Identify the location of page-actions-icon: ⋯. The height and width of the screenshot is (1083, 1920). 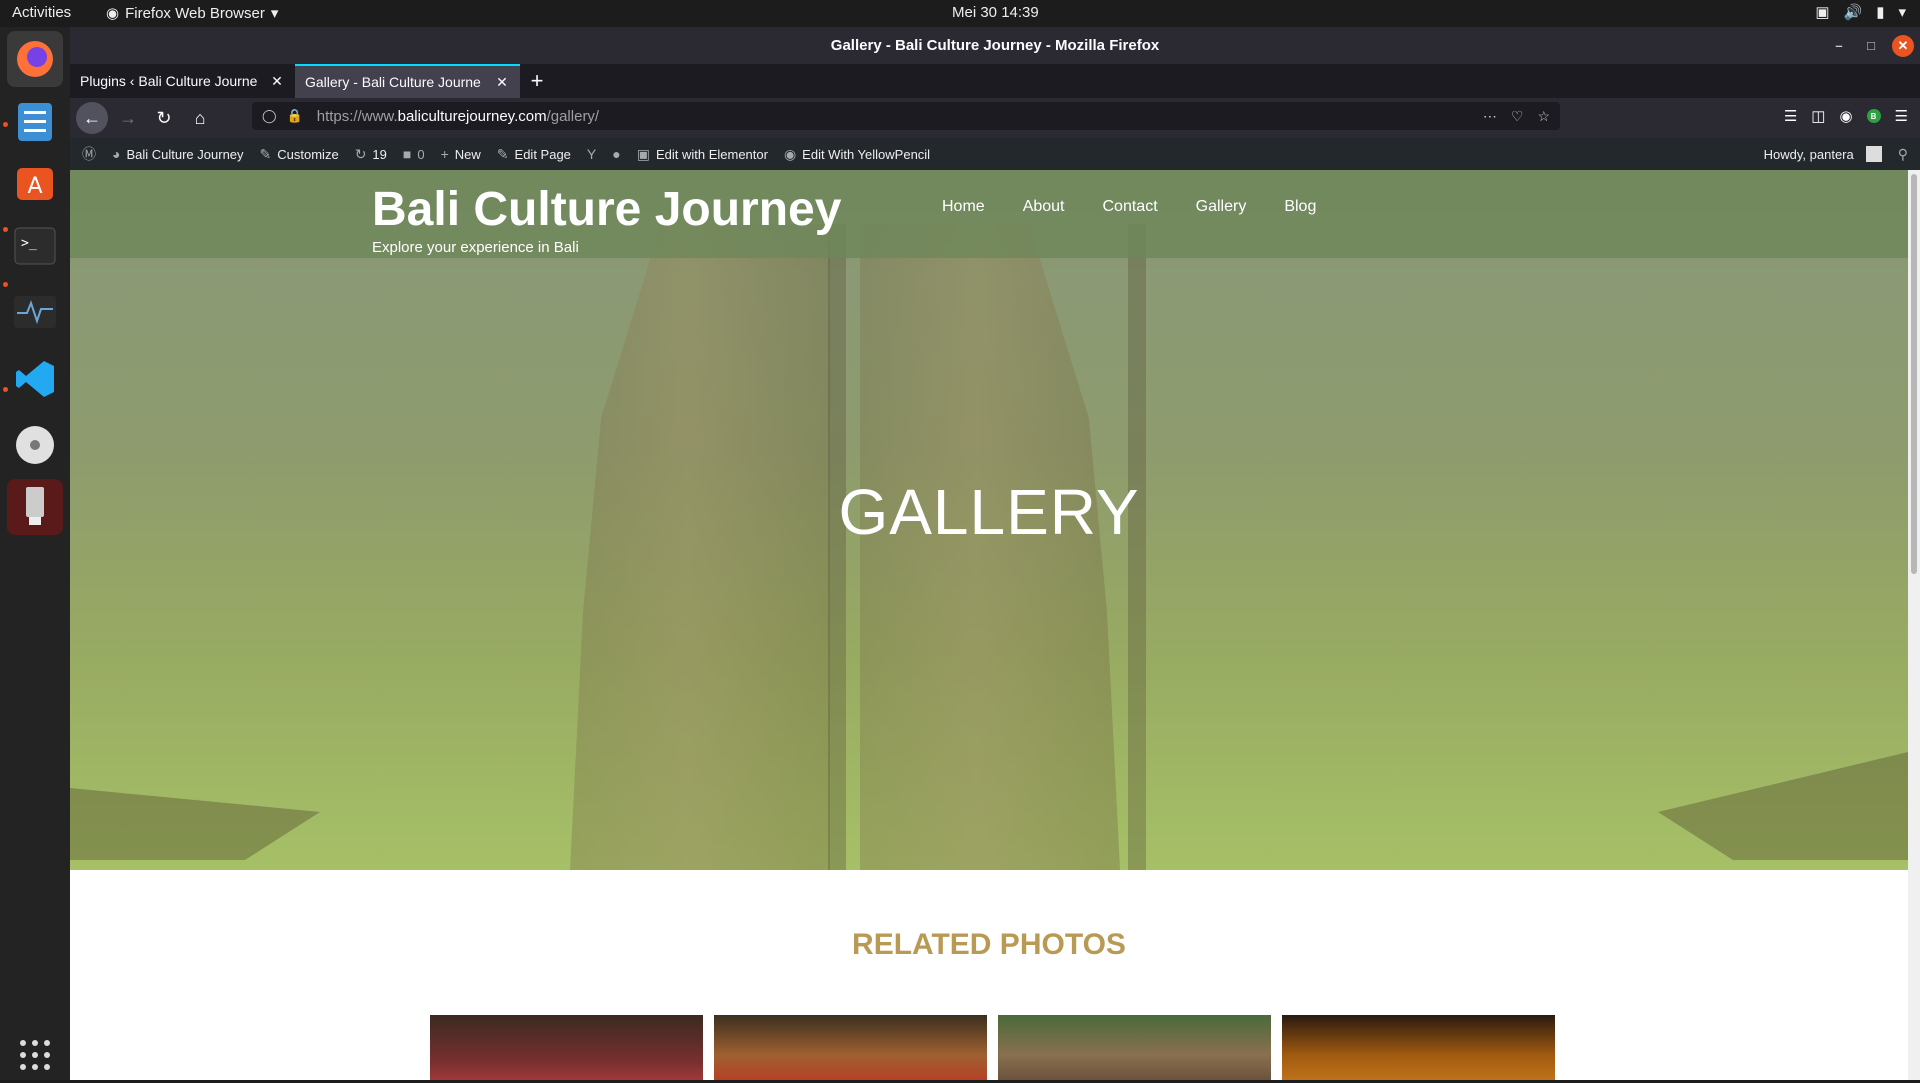
(1490, 116).